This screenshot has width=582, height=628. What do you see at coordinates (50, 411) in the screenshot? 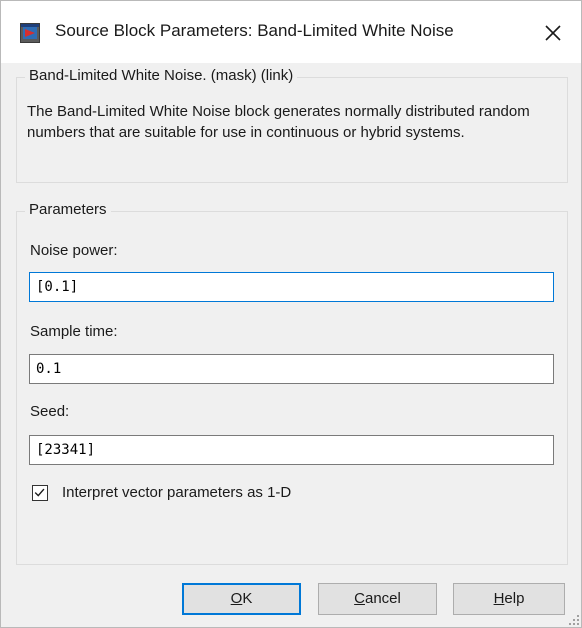
I see `seed-label: Seed:` at bounding box center [50, 411].